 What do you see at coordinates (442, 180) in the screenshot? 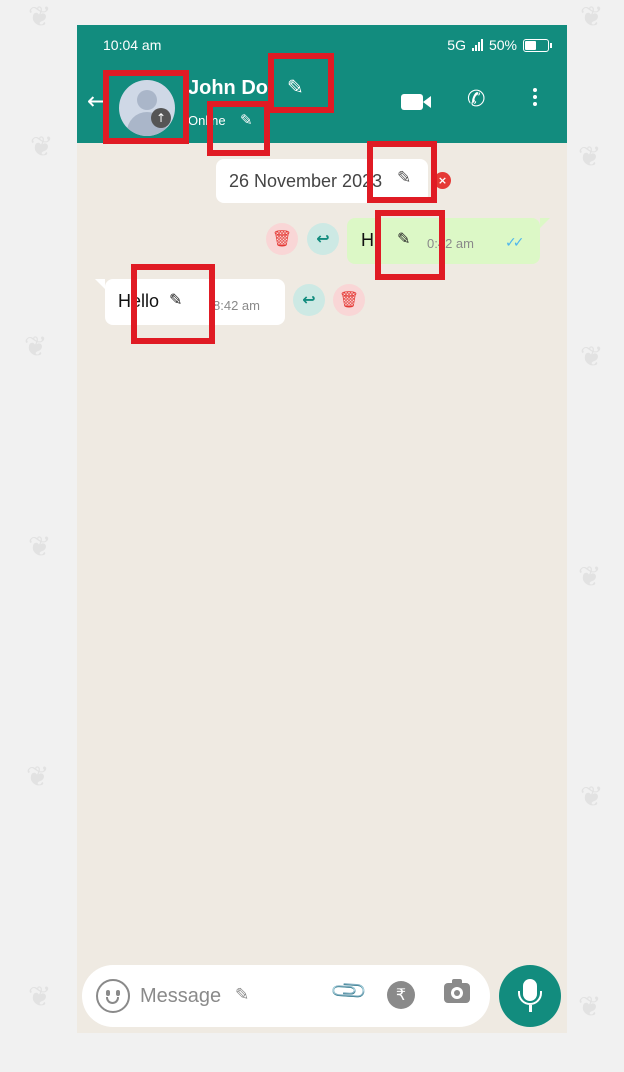
I see `remove-date-icon: ×` at bounding box center [442, 180].